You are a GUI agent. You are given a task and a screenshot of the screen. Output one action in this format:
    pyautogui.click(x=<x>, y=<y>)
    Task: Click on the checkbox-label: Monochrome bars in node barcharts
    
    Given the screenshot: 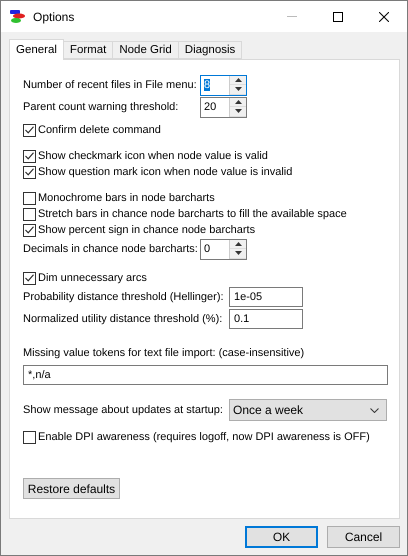 What is the action you would take?
    pyautogui.click(x=126, y=198)
    